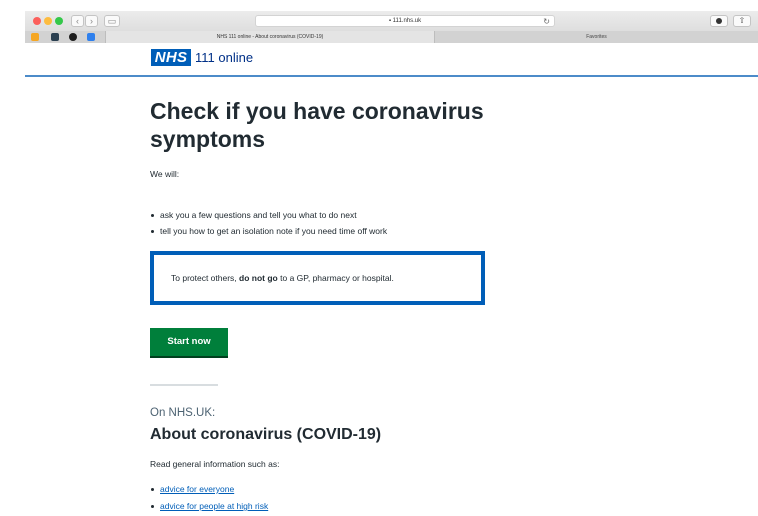 Image resolution: width=758 pixels, height=516 pixels. What do you see at coordinates (37, 21) in the screenshot?
I see `close-window-button` at bounding box center [37, 21].